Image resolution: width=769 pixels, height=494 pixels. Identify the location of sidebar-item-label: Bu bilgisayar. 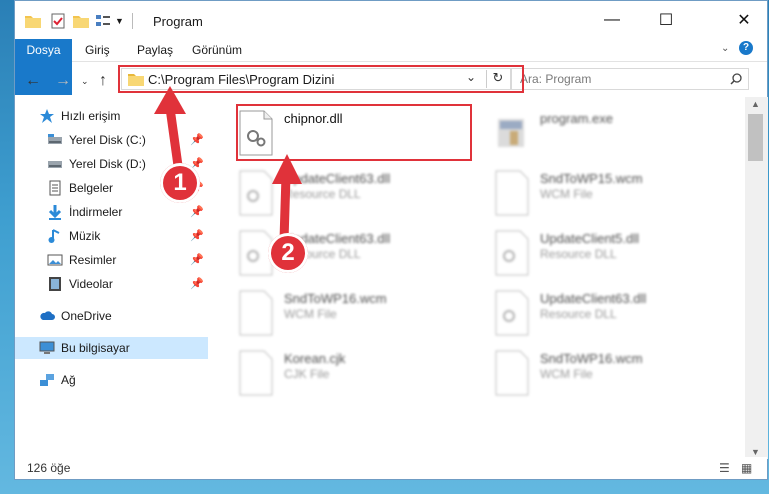
(95, 348).